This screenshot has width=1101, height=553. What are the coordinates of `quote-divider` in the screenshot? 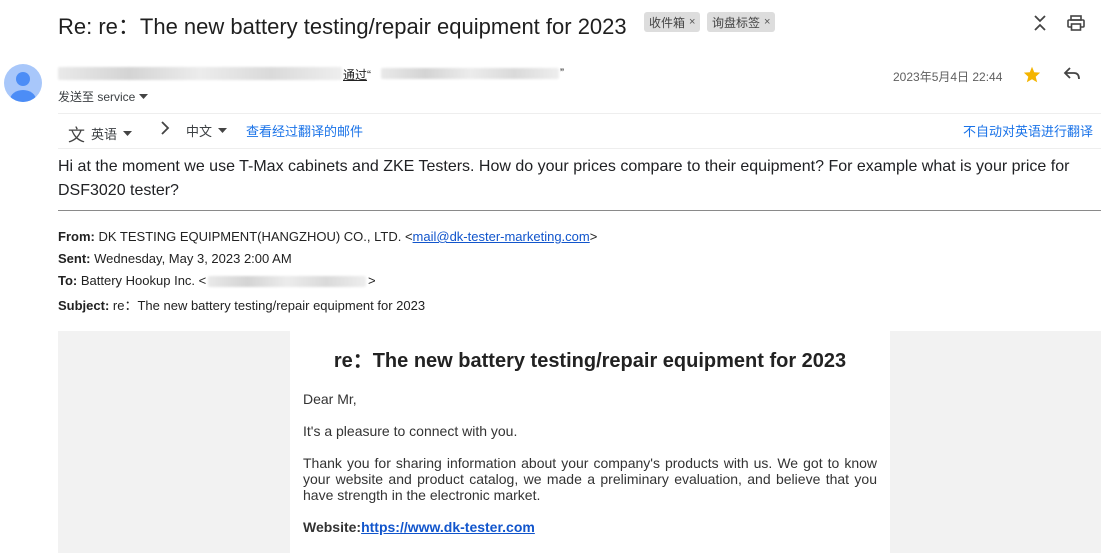 It's located at (579, 210).